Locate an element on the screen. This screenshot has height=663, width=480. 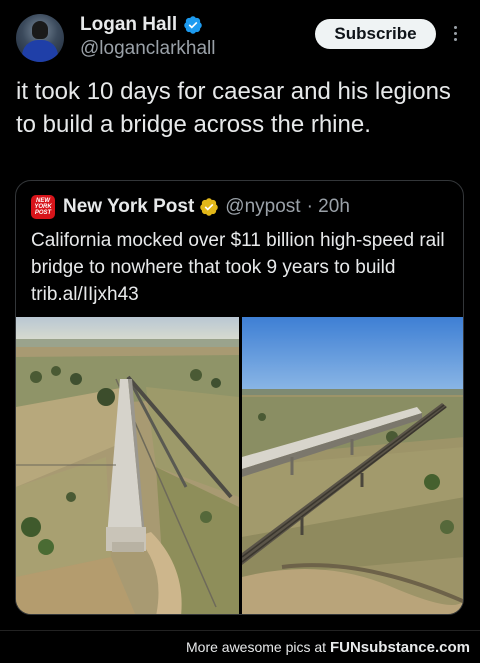
author-handle: @loganclarkhall is located at coordinates (147, 49).